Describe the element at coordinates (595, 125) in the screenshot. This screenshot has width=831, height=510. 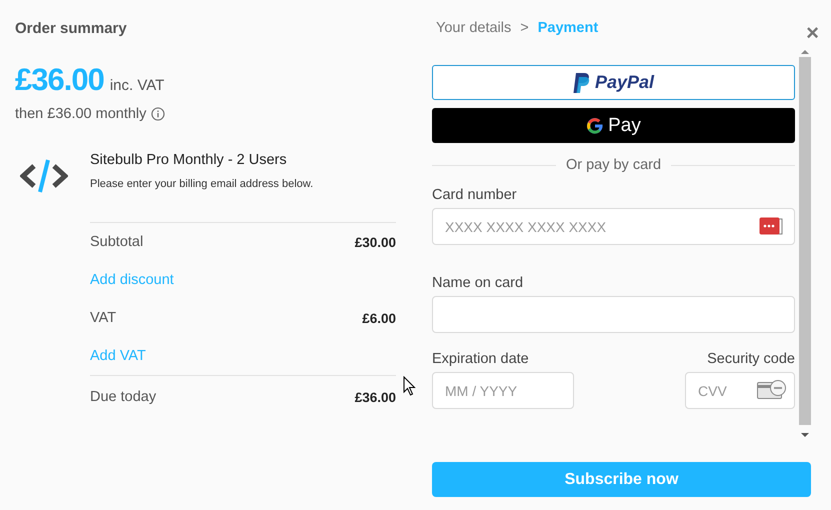
I see `google-logo` at that location.